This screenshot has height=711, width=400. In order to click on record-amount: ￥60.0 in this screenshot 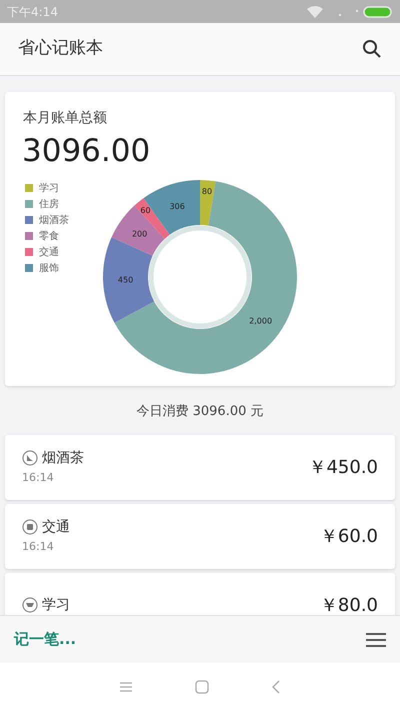, I will do `click(349, 536)`.